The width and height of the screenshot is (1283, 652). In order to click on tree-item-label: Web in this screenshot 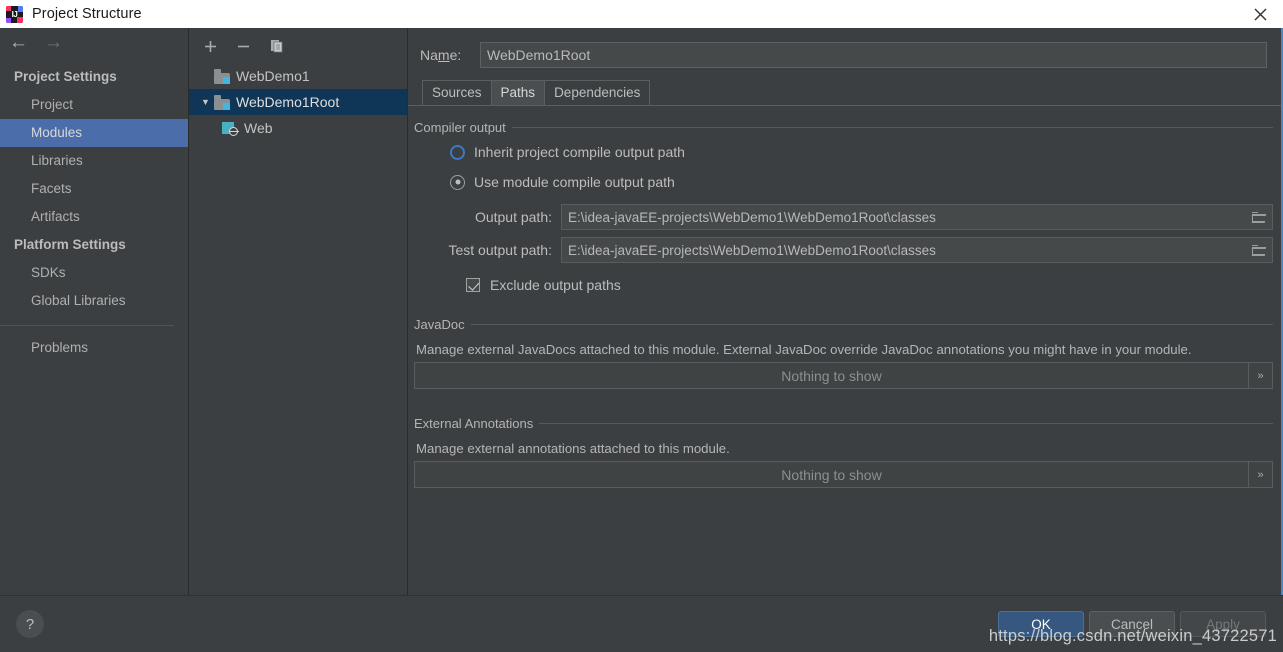, I will do `click(258, 128)`.